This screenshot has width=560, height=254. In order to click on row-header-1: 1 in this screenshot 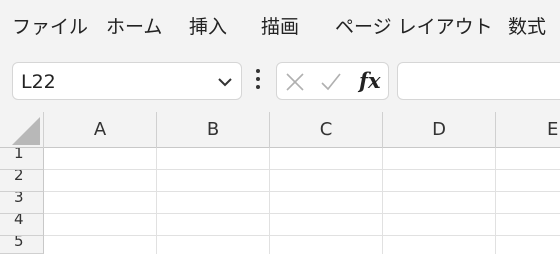, I will do `click(22, 159)`.